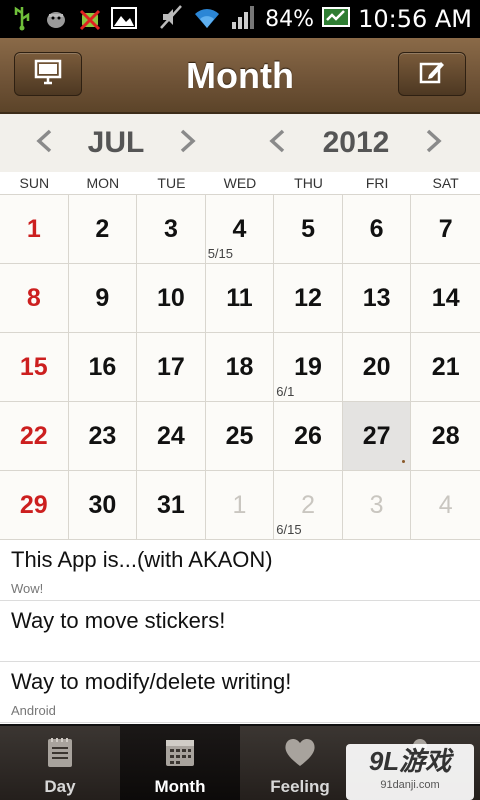  I want to click on calendar-day: 9, so click(103, 298).